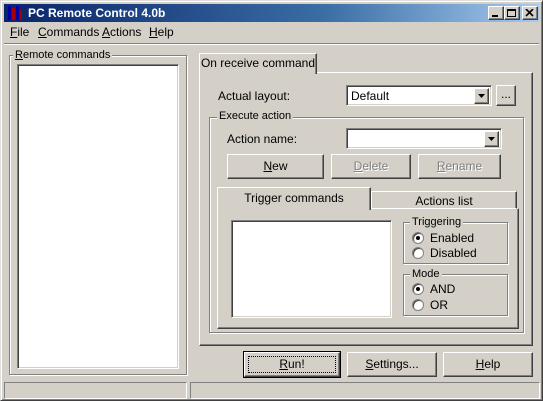 The height and width of the screenshot is (401, 543). Describe the element at coordinates (271, 44) in the screenshot. I see `menu-separator` at that location.